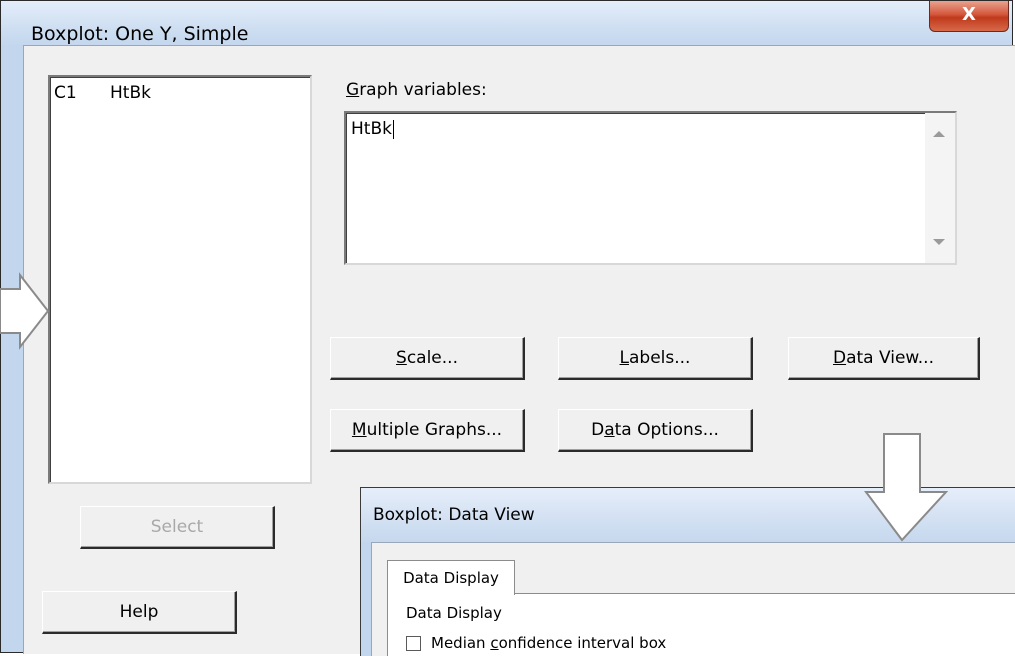 The image size is (1015, 656). What do you see at coordinates (906, 487) in the screenshot?
I see `arrow-down-icon` at bounding box center [906, 487].